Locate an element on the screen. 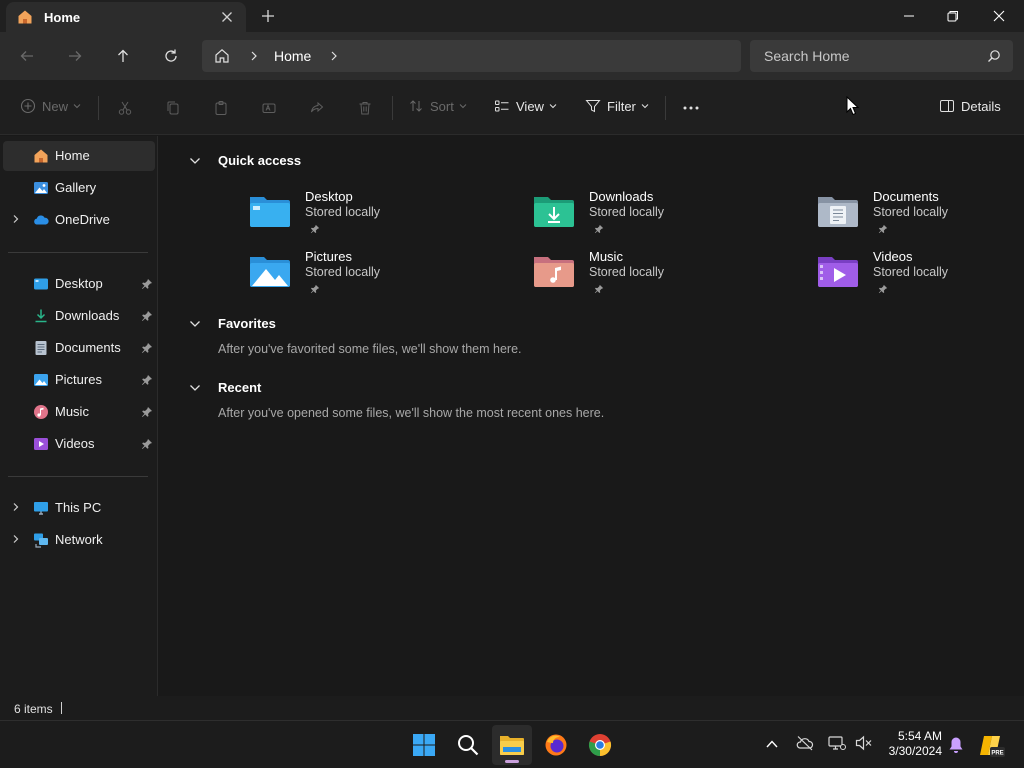 The height and width of the screenshot is (768, 1024). back-button is located at coordinates (27, 56).